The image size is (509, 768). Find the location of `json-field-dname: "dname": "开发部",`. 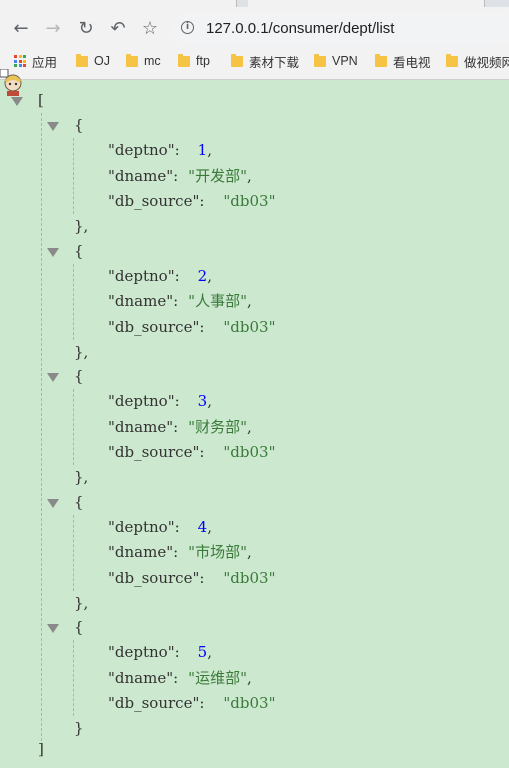

json-field-dname: "dname": "开发部", is located at coordinates (180, 175).